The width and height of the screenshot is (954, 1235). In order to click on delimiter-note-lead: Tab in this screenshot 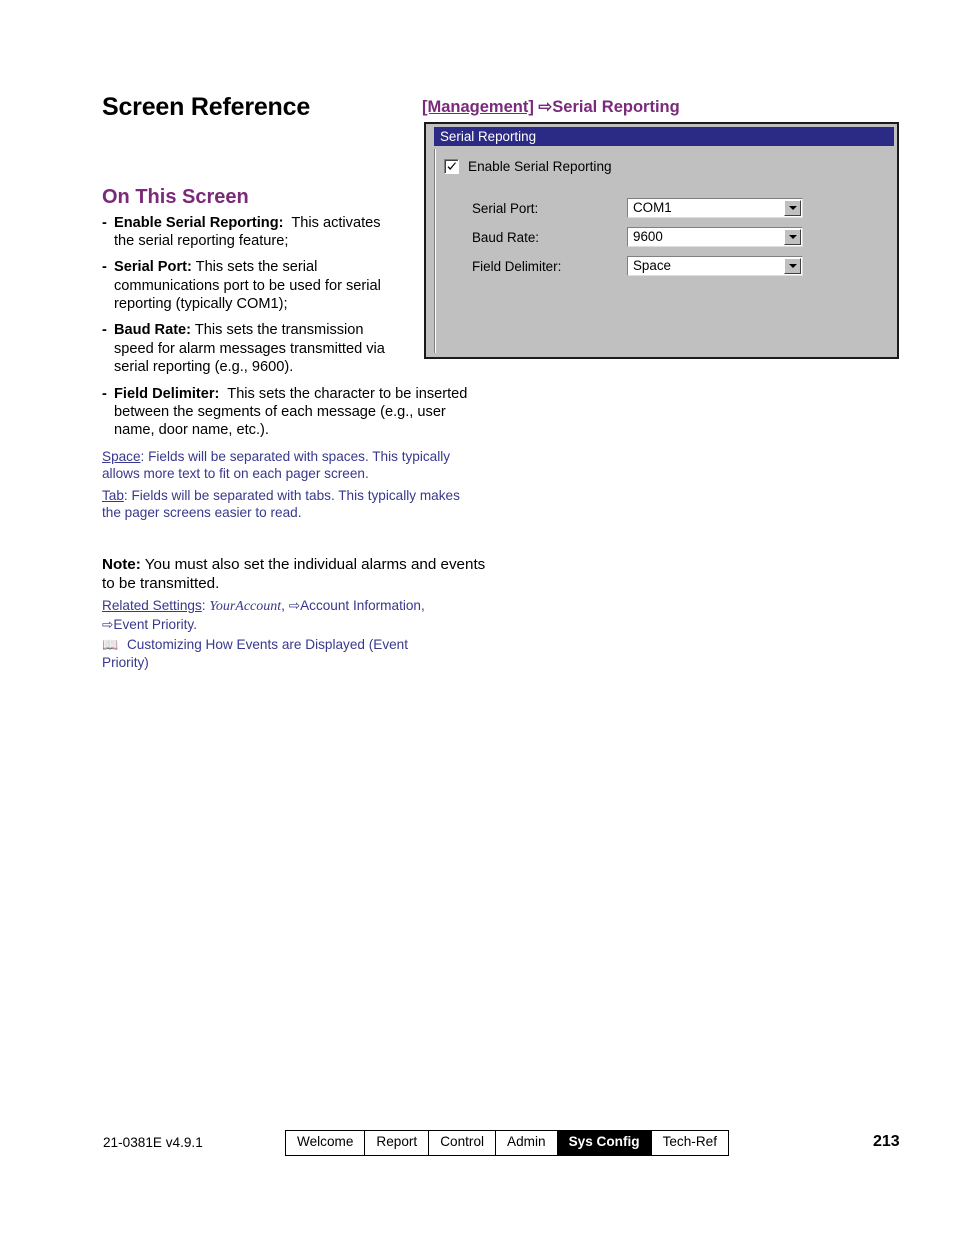, I will do `click(113, 495)`.